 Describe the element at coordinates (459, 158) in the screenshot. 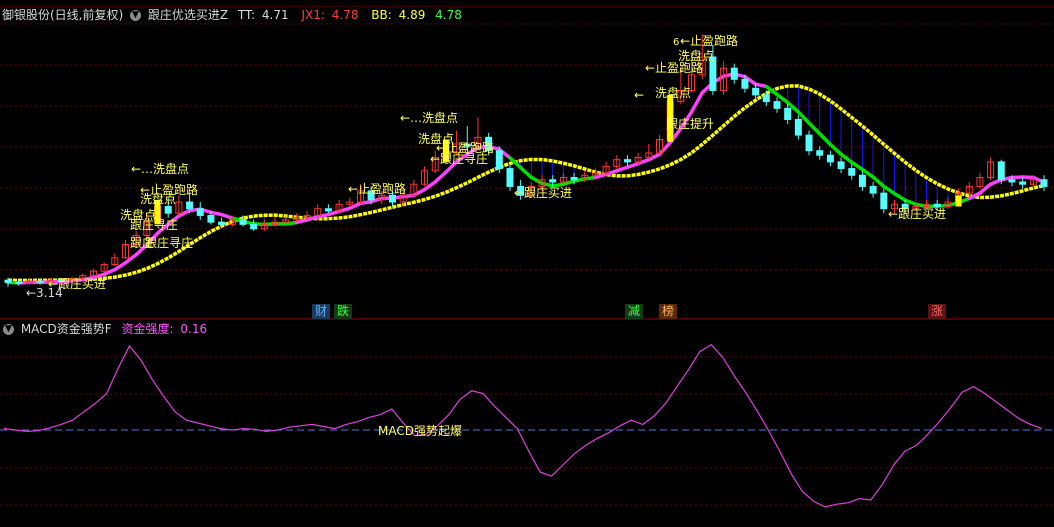

I see `find-signal-label: ←跟庄寻庄` at that location.